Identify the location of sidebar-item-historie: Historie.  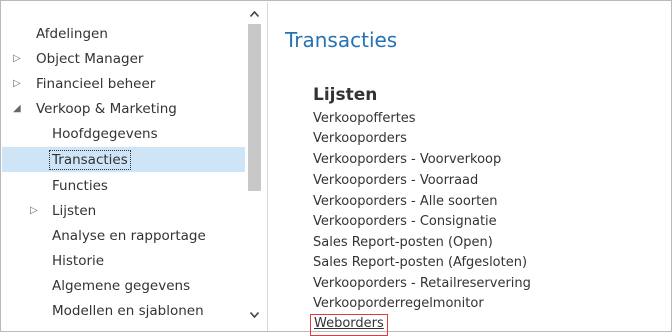
(78, 261).